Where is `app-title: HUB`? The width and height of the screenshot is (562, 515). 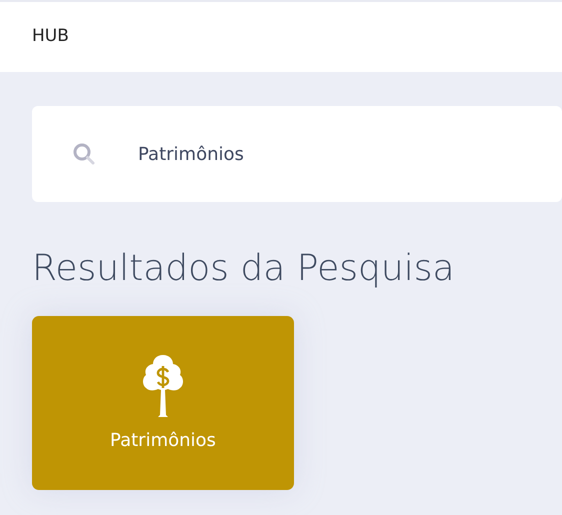
app-title: HUB is located at coordinates (50, 36).